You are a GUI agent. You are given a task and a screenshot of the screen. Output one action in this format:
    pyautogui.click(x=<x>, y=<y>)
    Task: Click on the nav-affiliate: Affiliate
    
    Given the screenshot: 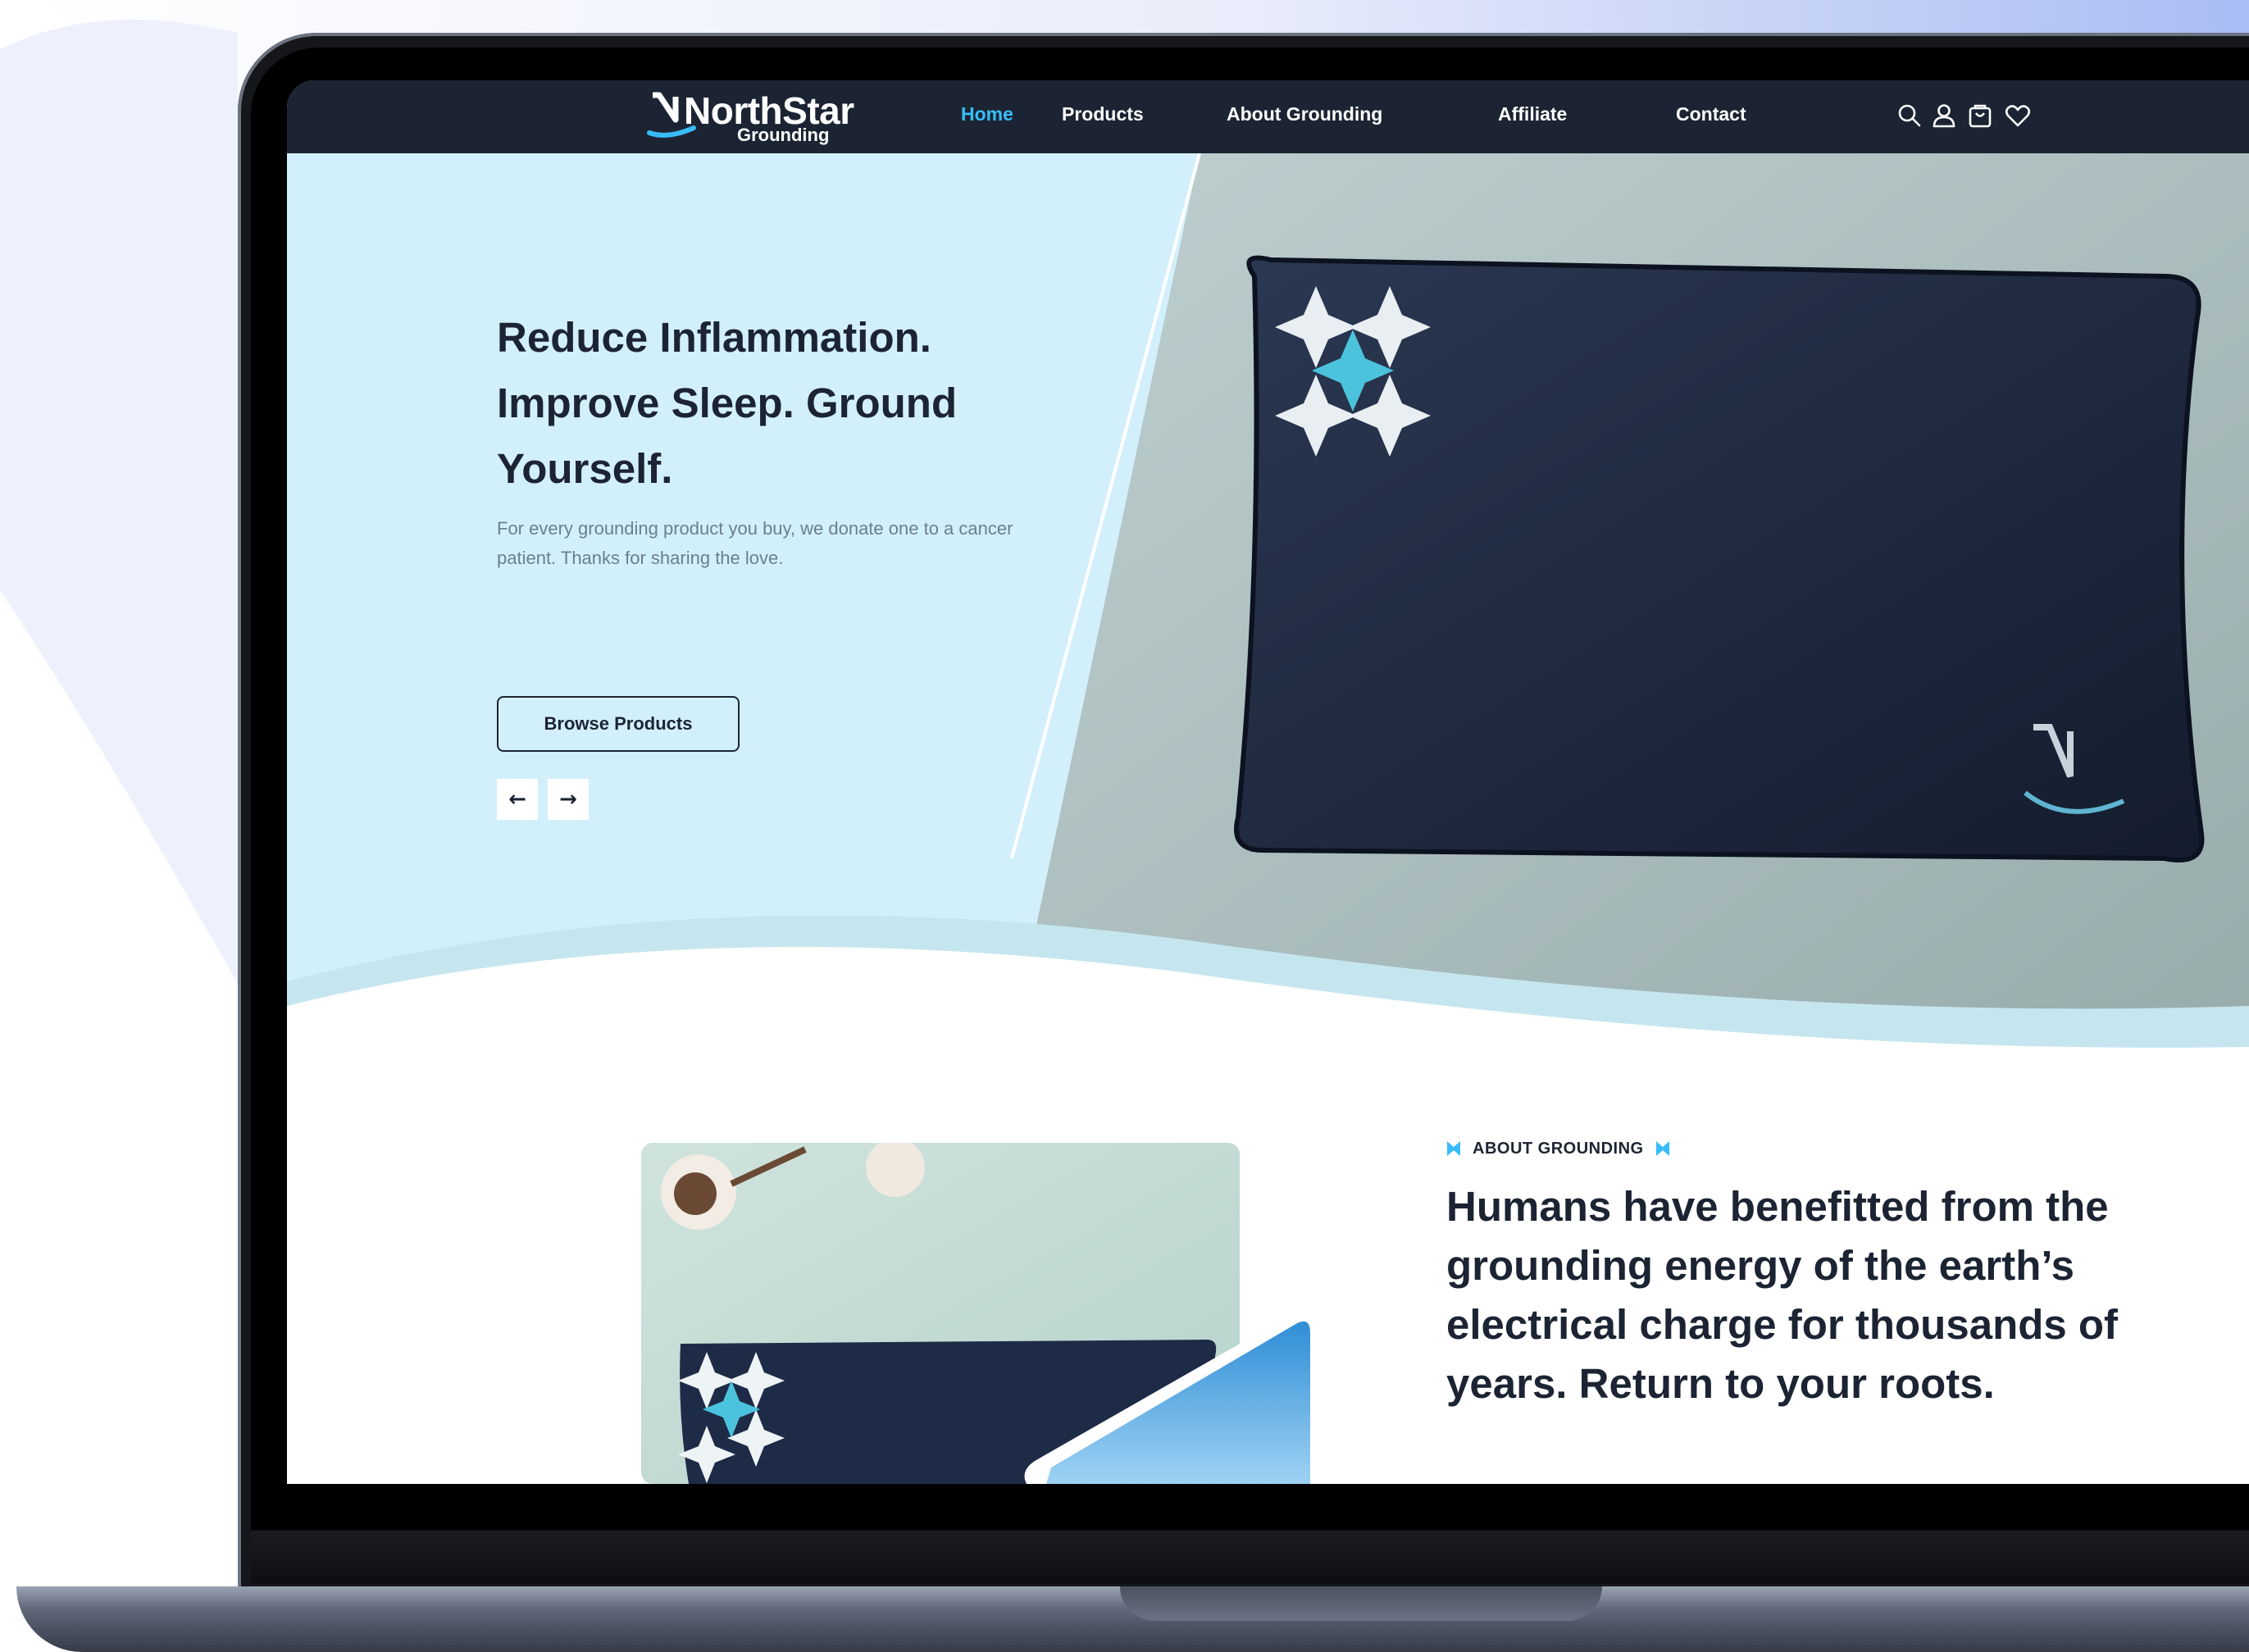 What is the action you would take?
    pyautogui.click(x=1532, y=114)
    